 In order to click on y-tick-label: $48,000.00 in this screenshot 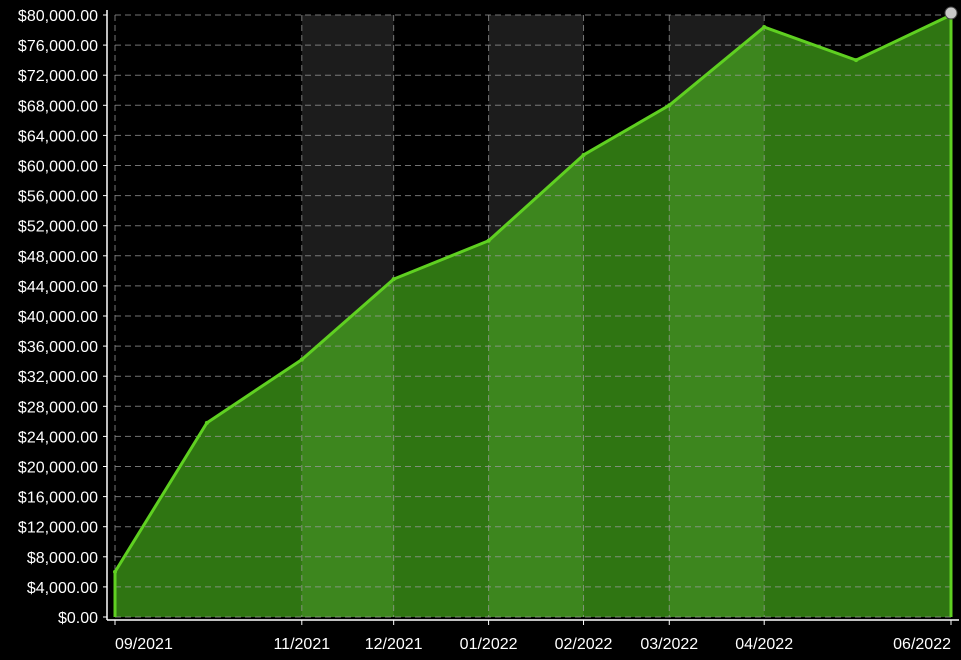, I will do `click(58, 257)`.